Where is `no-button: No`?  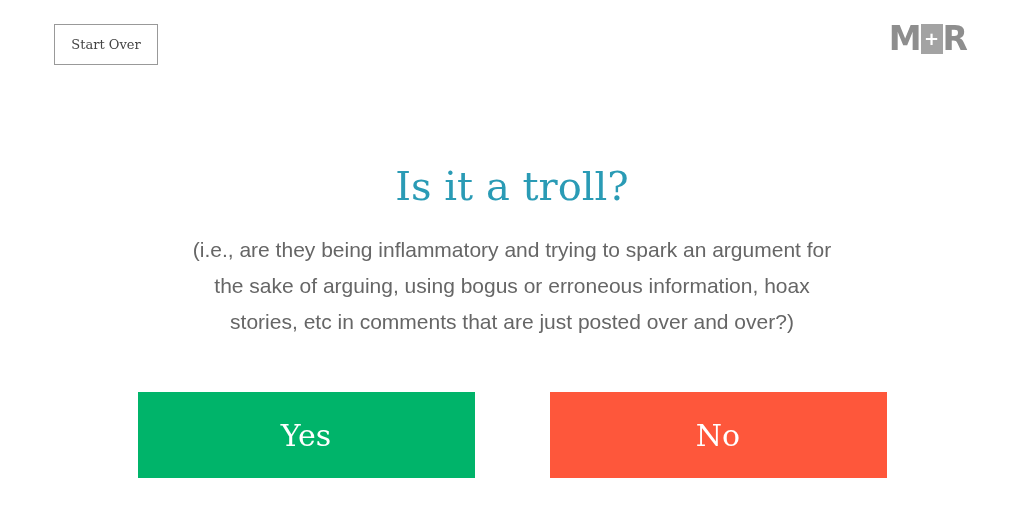 no-button: No is located at coordinates (718, 435).